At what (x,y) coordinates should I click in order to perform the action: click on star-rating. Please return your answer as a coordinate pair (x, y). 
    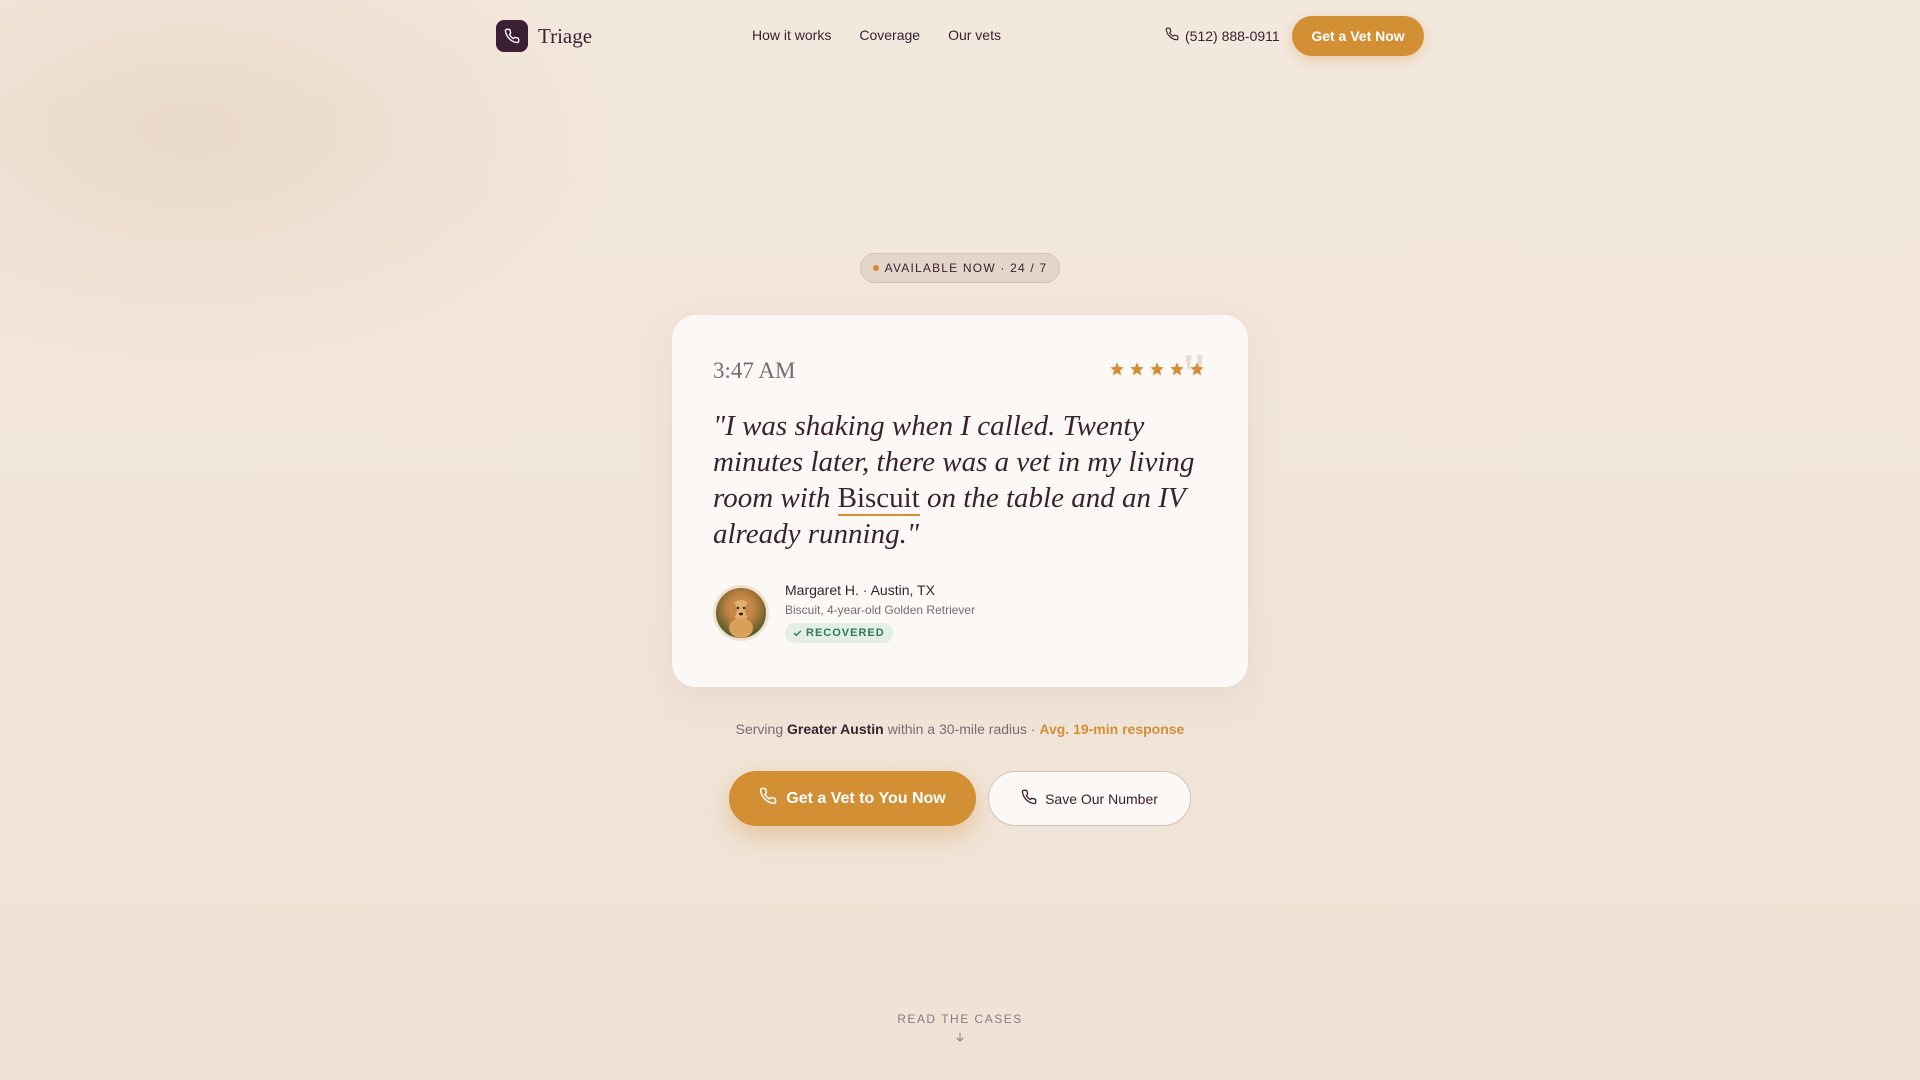
    Looking at the image, I should click on (1157, 369).